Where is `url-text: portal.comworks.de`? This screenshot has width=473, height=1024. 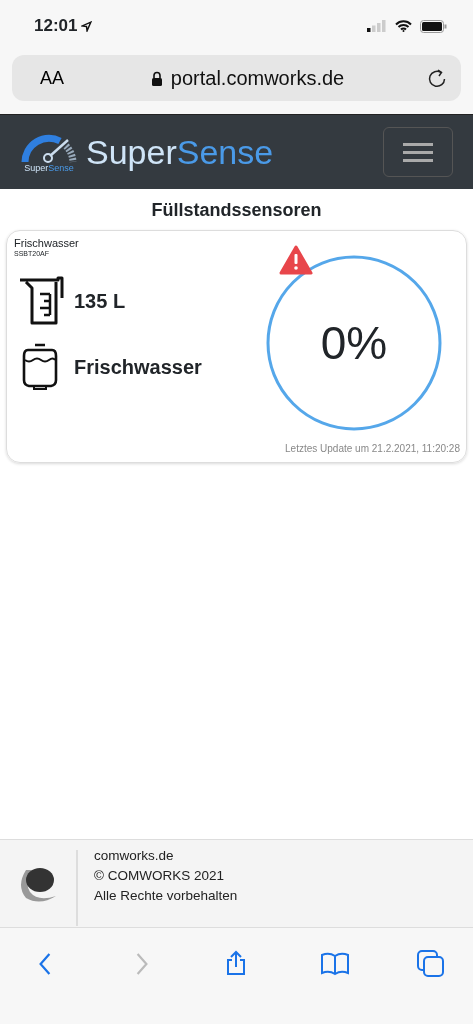 url-text: portal.comworks.de is located at coordinates (257, 78).